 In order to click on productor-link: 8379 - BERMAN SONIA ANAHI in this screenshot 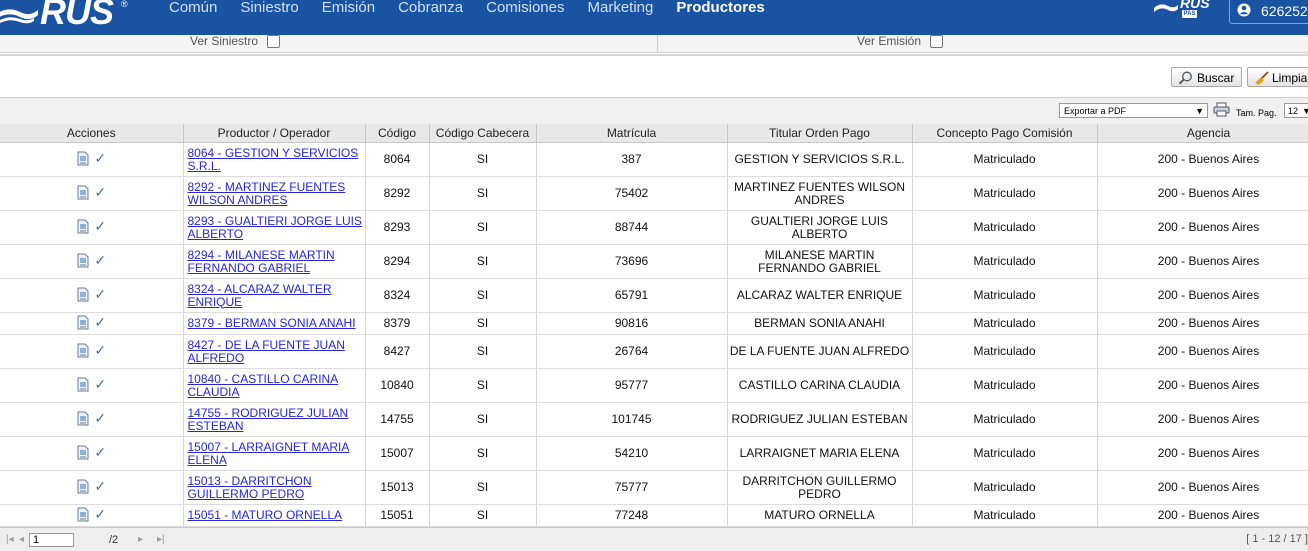, I will do `click(272, 323)`.